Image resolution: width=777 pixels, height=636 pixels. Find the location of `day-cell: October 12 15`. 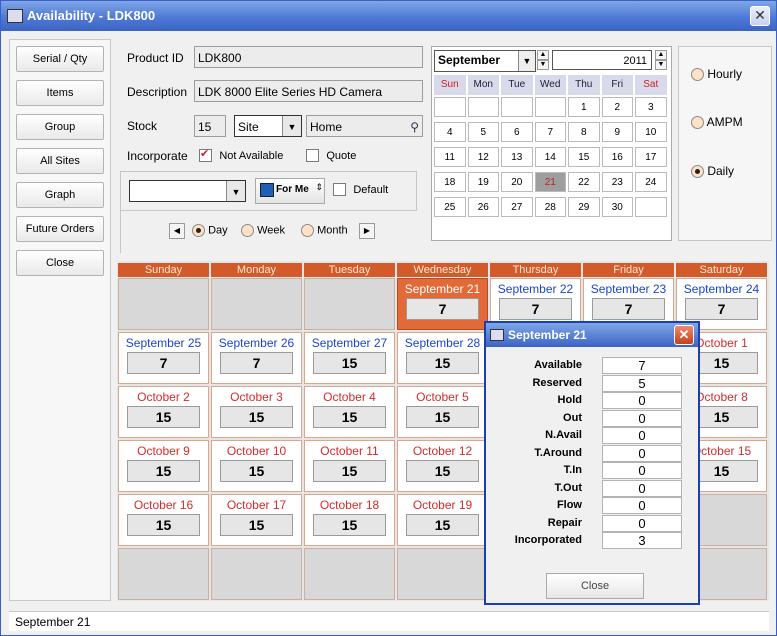

day-cell: October 12 15 is located at coordinates (442, 466).